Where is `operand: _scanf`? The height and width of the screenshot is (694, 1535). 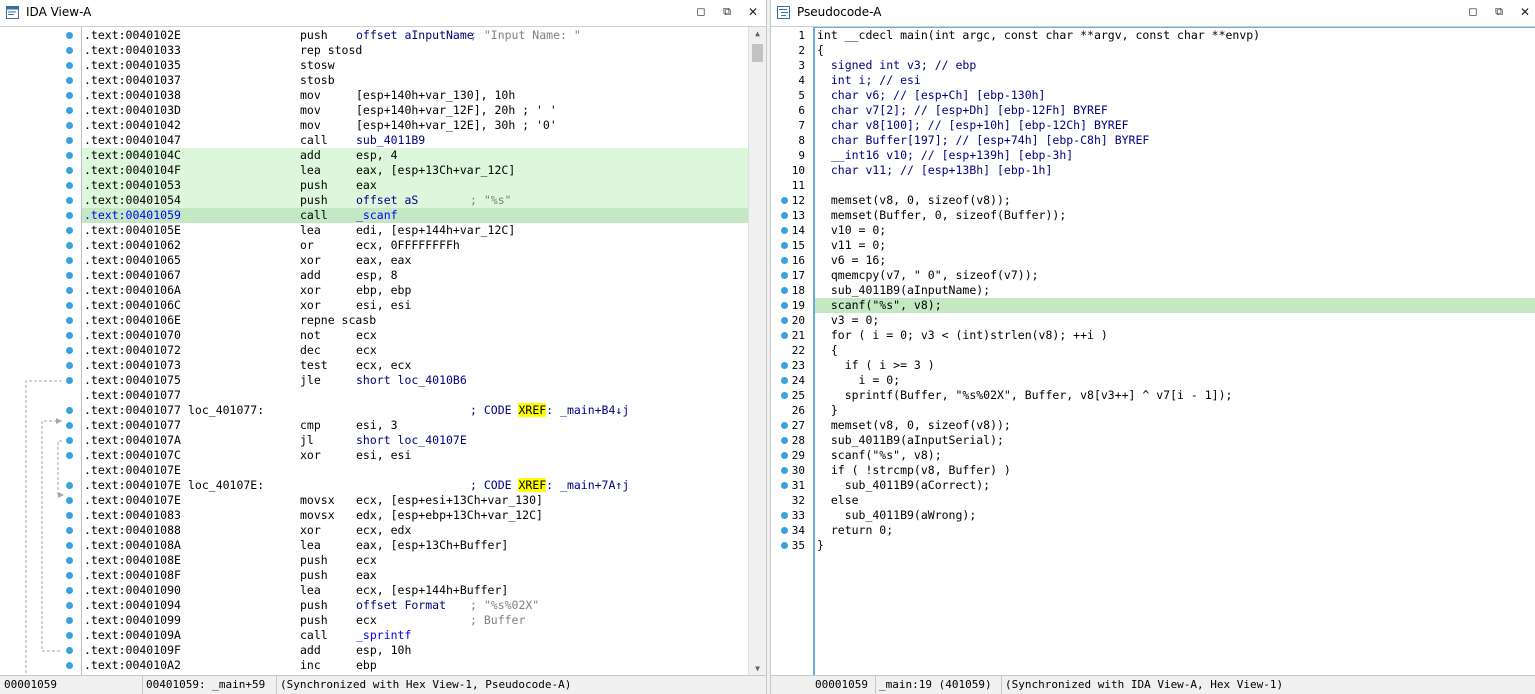 operand: _scanf is located at coordinates (377, 215).